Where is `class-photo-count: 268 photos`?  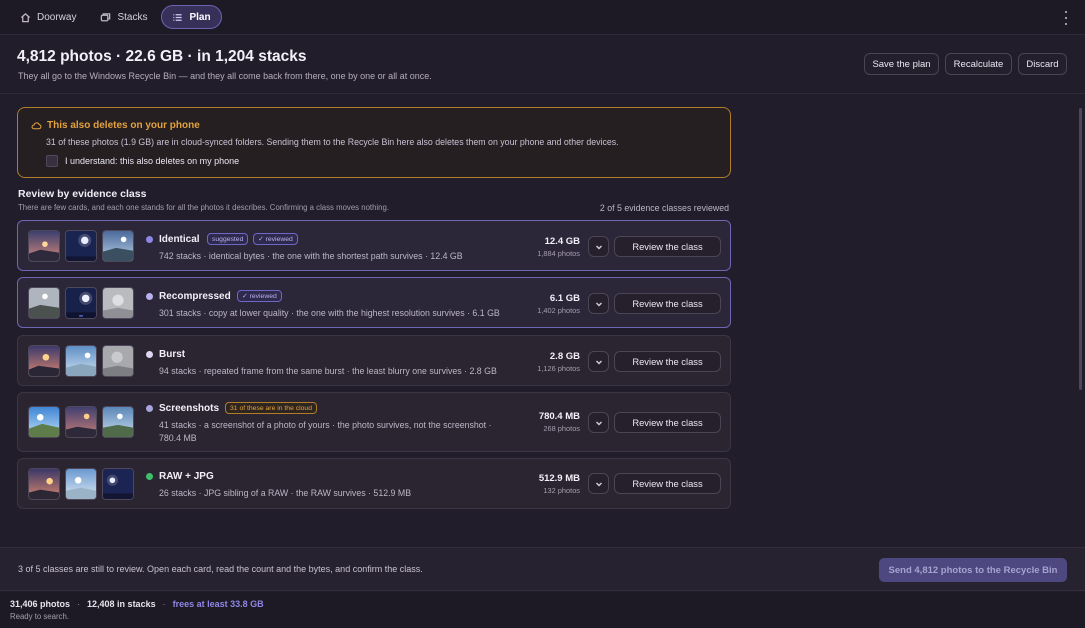
class-photo-count: 268 photos is located at coordinates (561, 428).